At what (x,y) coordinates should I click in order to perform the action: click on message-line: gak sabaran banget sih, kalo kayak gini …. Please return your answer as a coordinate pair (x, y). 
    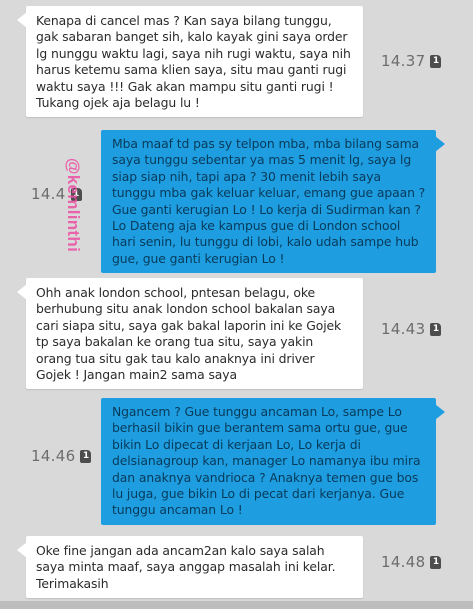
    Looking at the image, I should click on (192, 37).